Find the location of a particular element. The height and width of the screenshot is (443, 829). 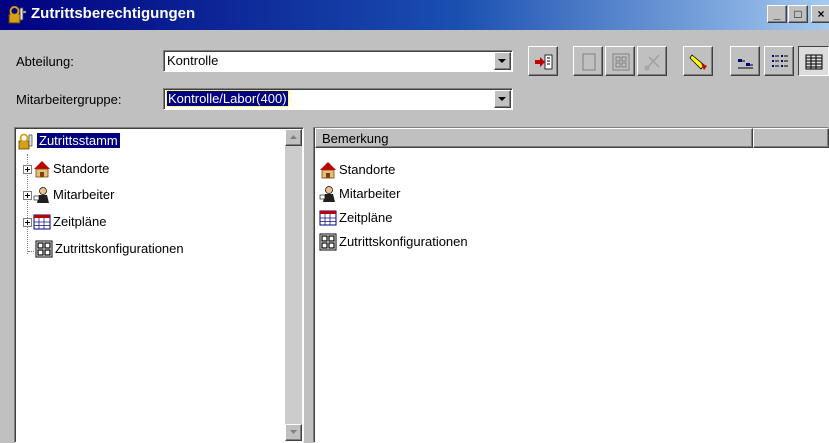

list-item-zeitplaene: Zeitpläne is located at coordinates (449, 218).